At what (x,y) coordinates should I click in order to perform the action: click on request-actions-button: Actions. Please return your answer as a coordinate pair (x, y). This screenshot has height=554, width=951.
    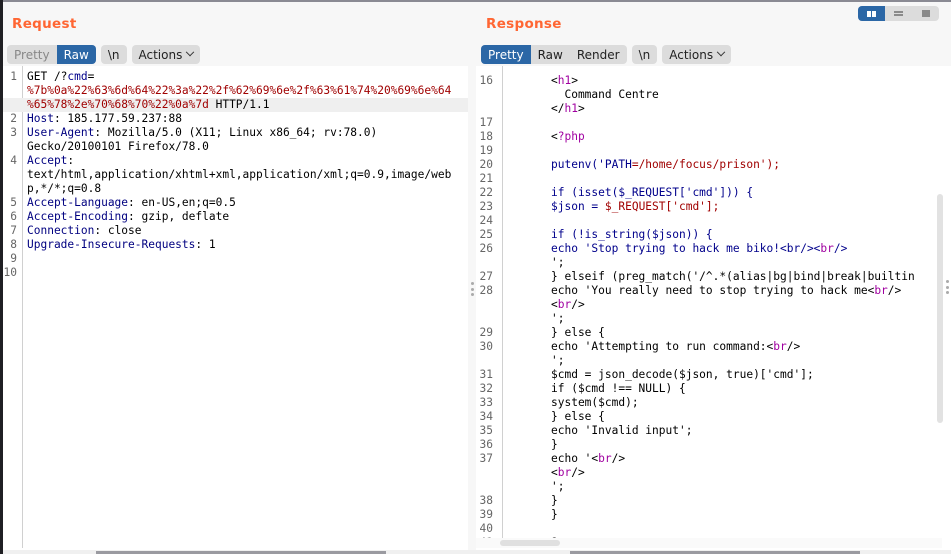
    Looking at the image, I should click on (166, 54).